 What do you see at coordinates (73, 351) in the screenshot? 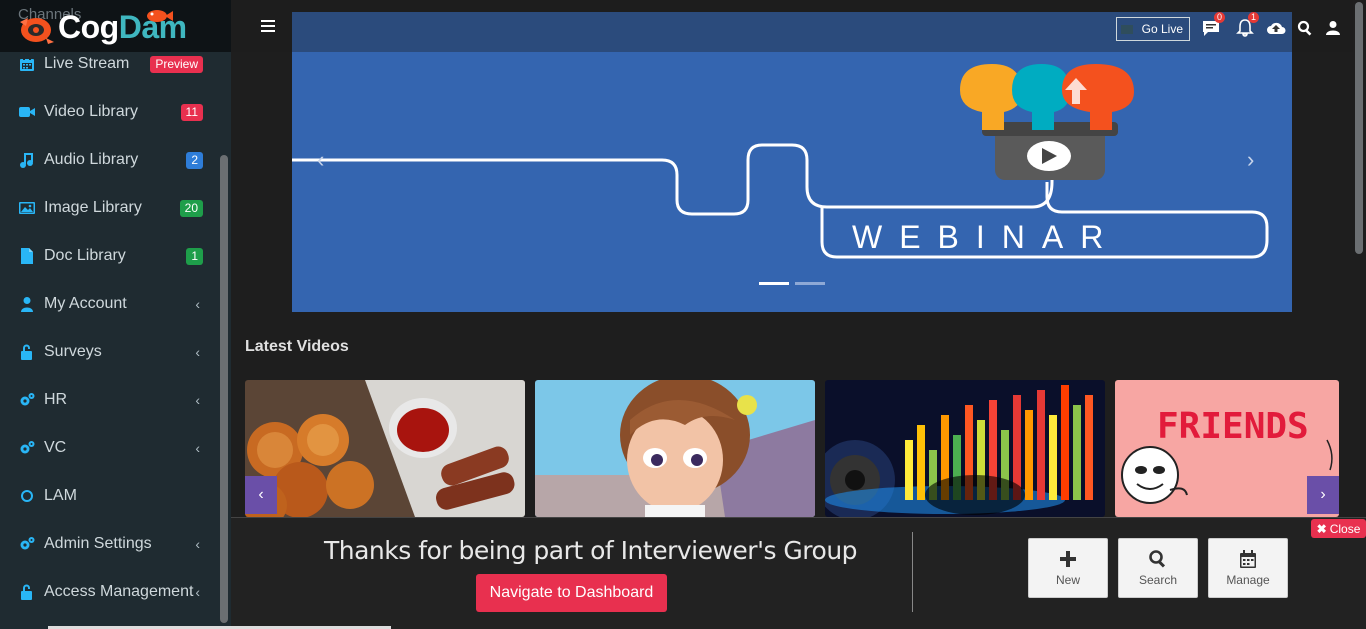
I see `sidebar-item-label: Surveys` at bounding box center [73, 351].